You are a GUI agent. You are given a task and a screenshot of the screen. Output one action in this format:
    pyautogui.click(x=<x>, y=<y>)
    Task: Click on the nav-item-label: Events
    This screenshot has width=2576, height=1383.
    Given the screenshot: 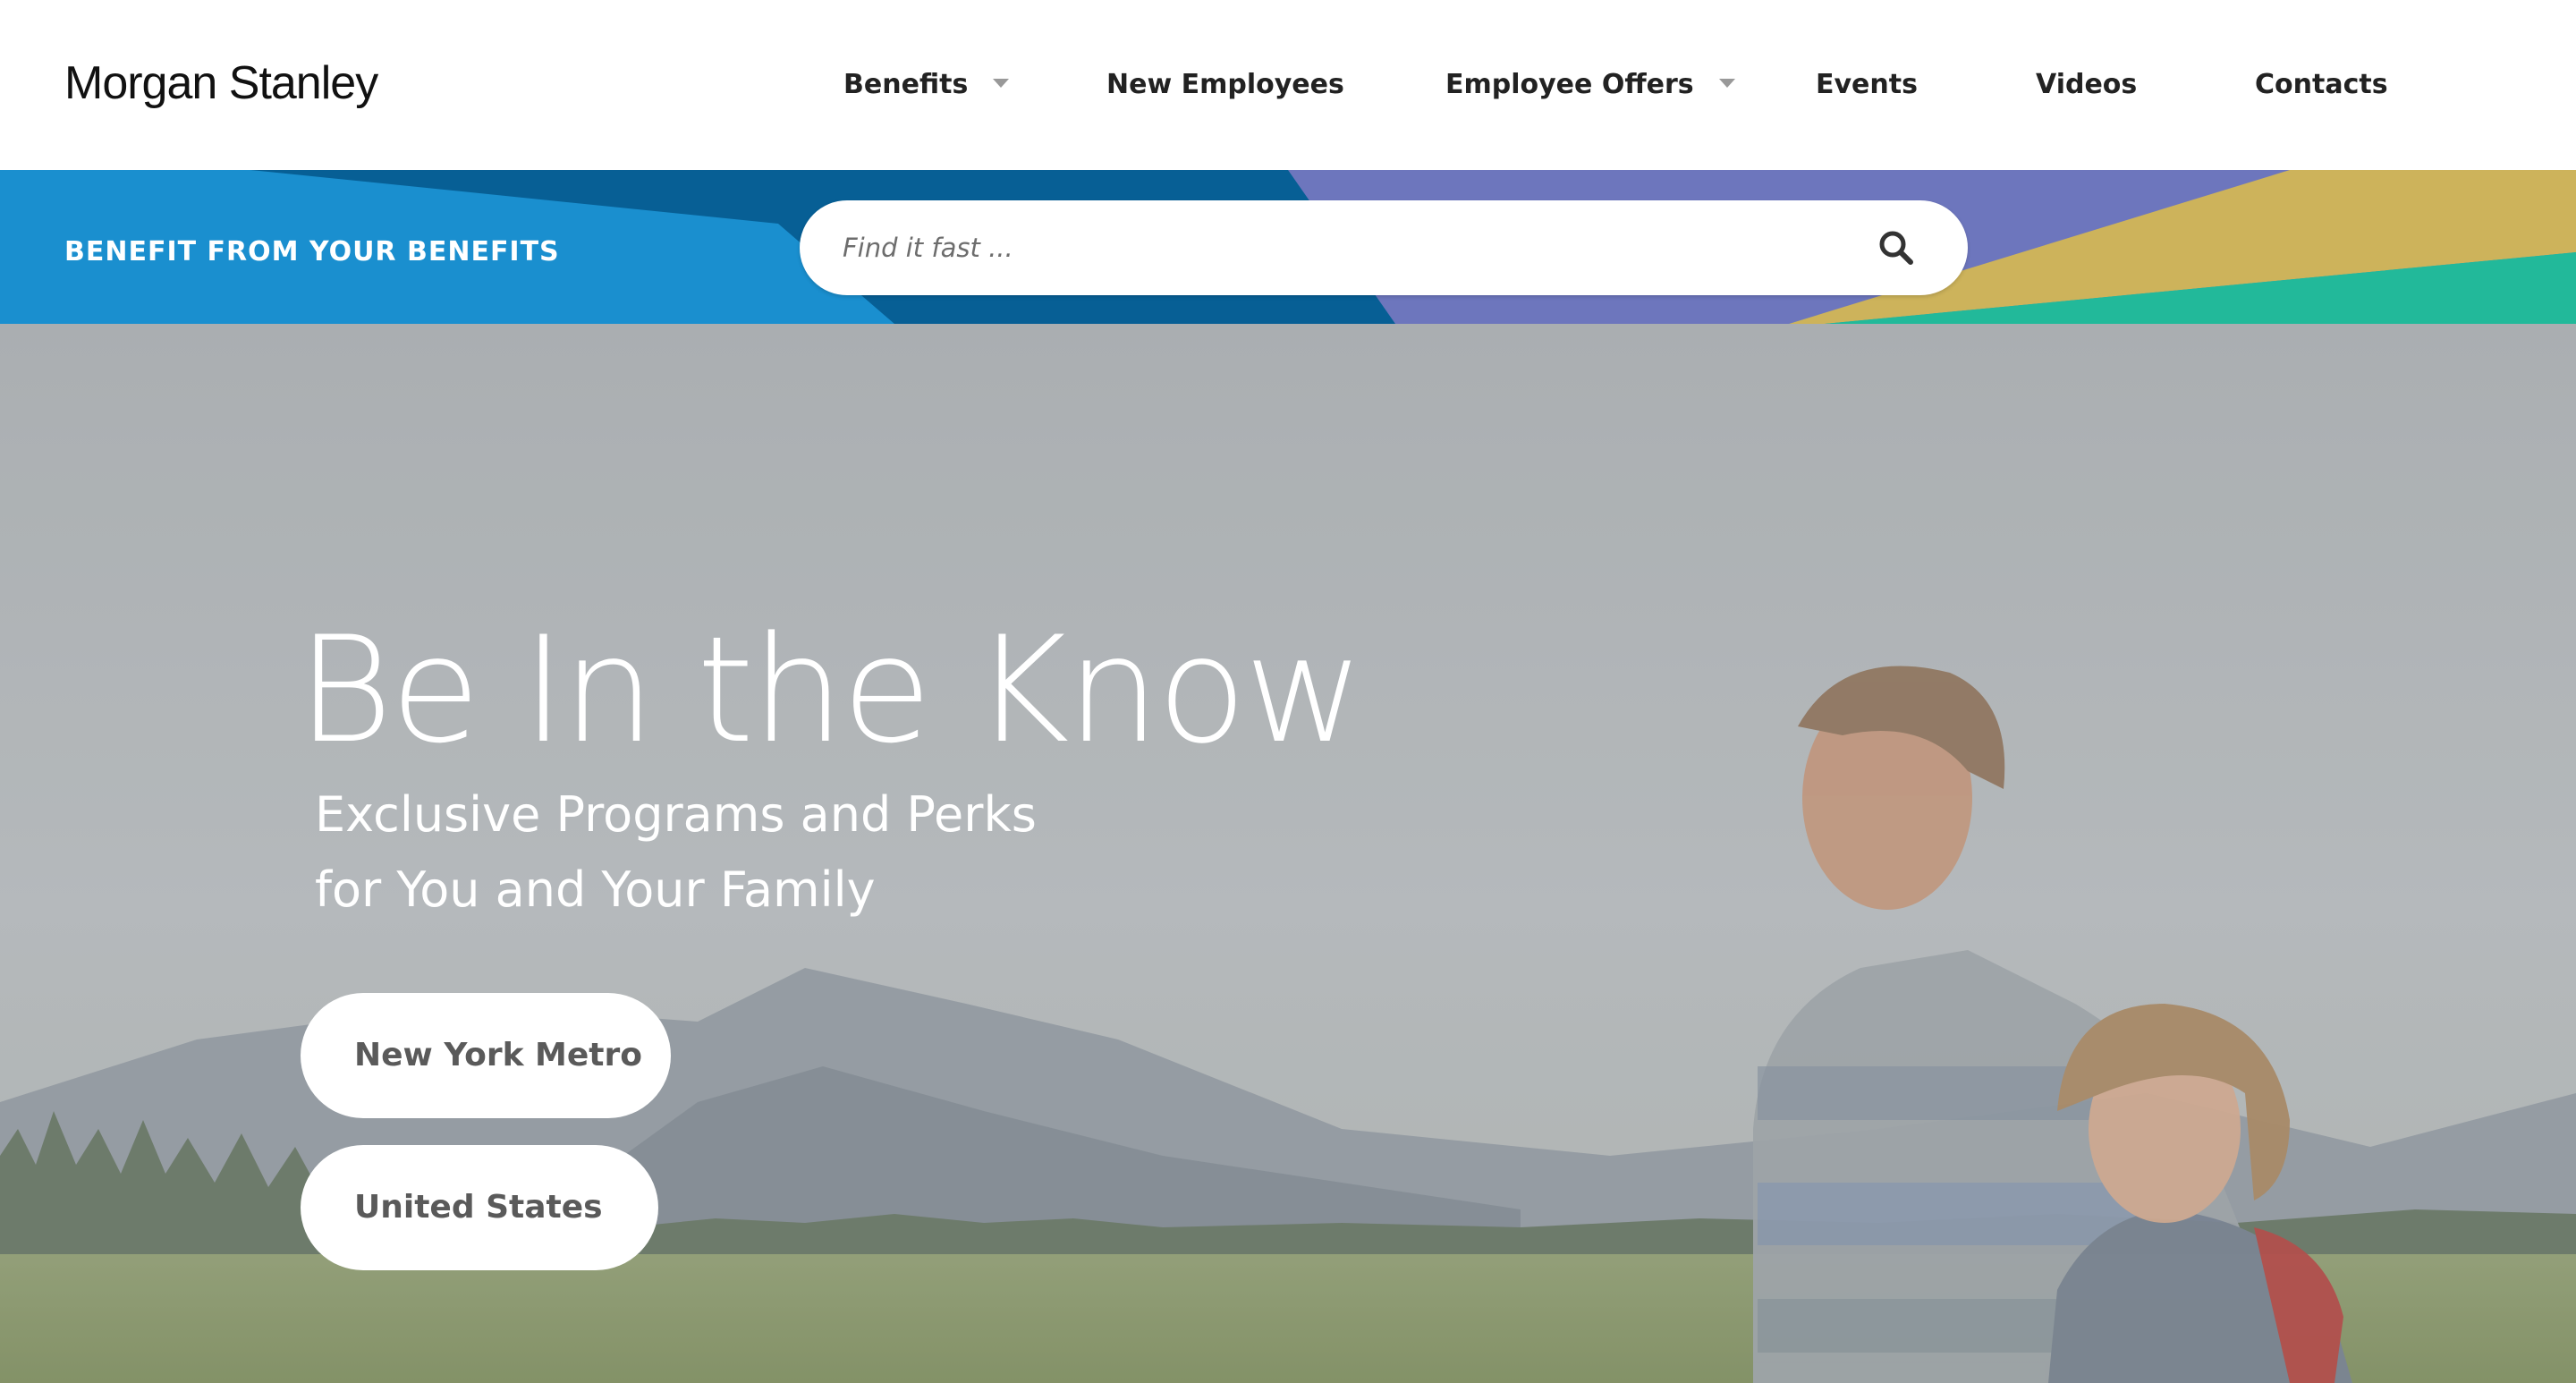 What is the action you would take?
    pyautogui.click(x=1867, y=84)
    